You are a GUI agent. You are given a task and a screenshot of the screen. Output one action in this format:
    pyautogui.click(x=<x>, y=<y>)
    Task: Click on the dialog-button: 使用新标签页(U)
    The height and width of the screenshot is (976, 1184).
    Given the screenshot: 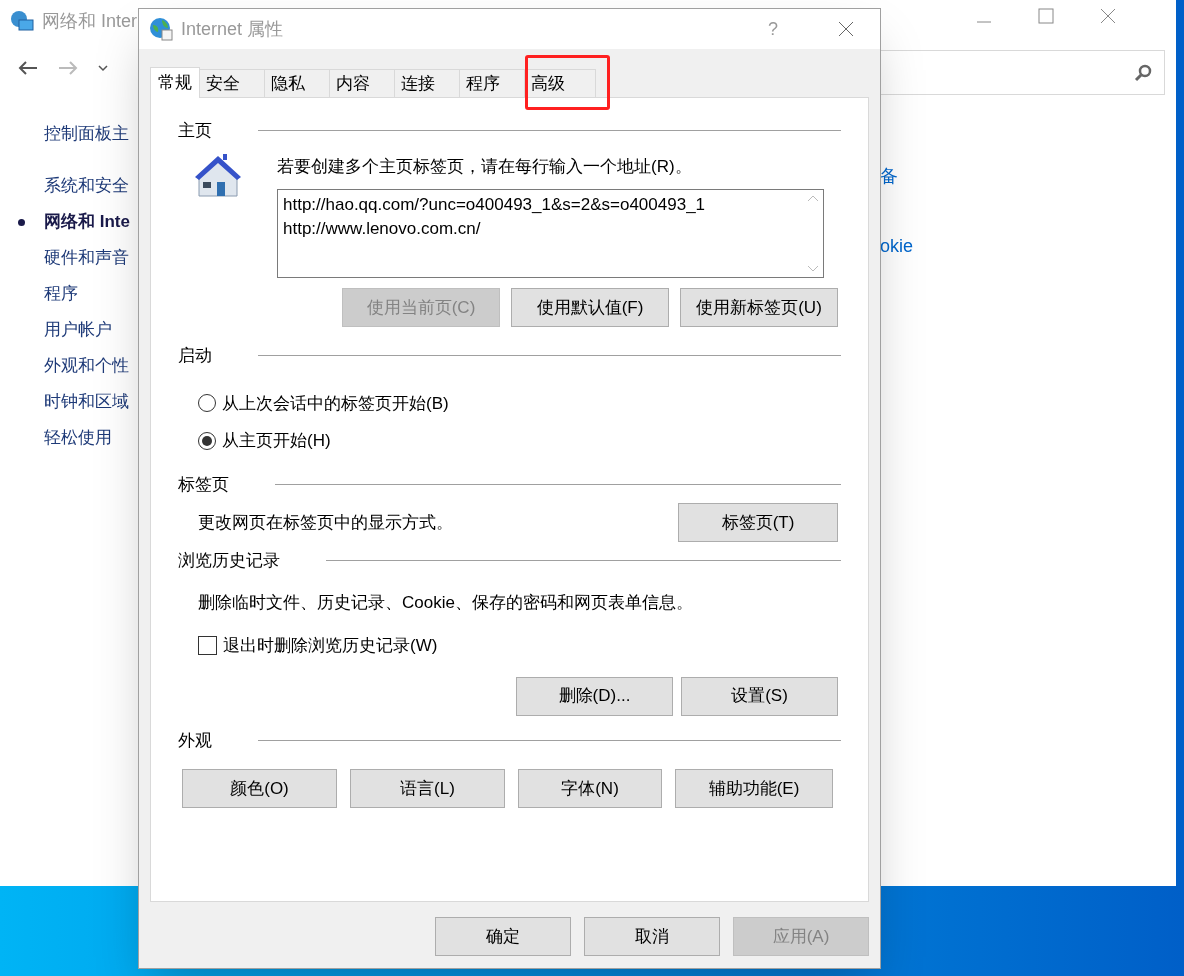 What is the action you would take?
    pyautogui.click(x=759, y=307)
    